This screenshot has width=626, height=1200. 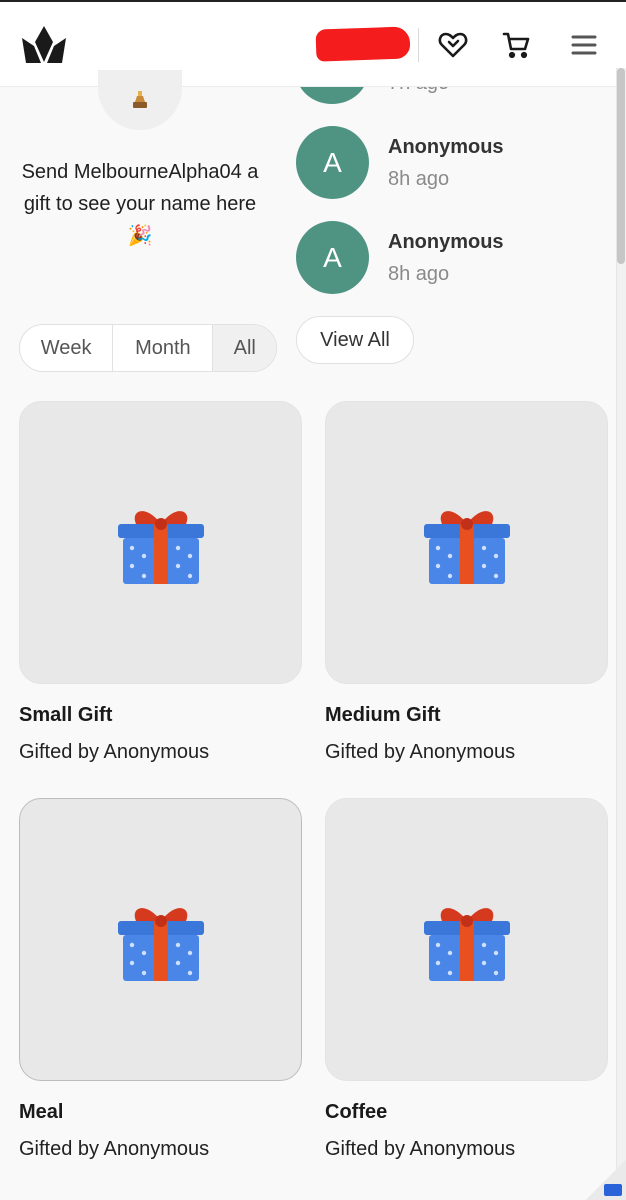 What do you see at coordinates (363, 44) in the screenshot?
I see `redacted-username` at bounding box center [363, 44].